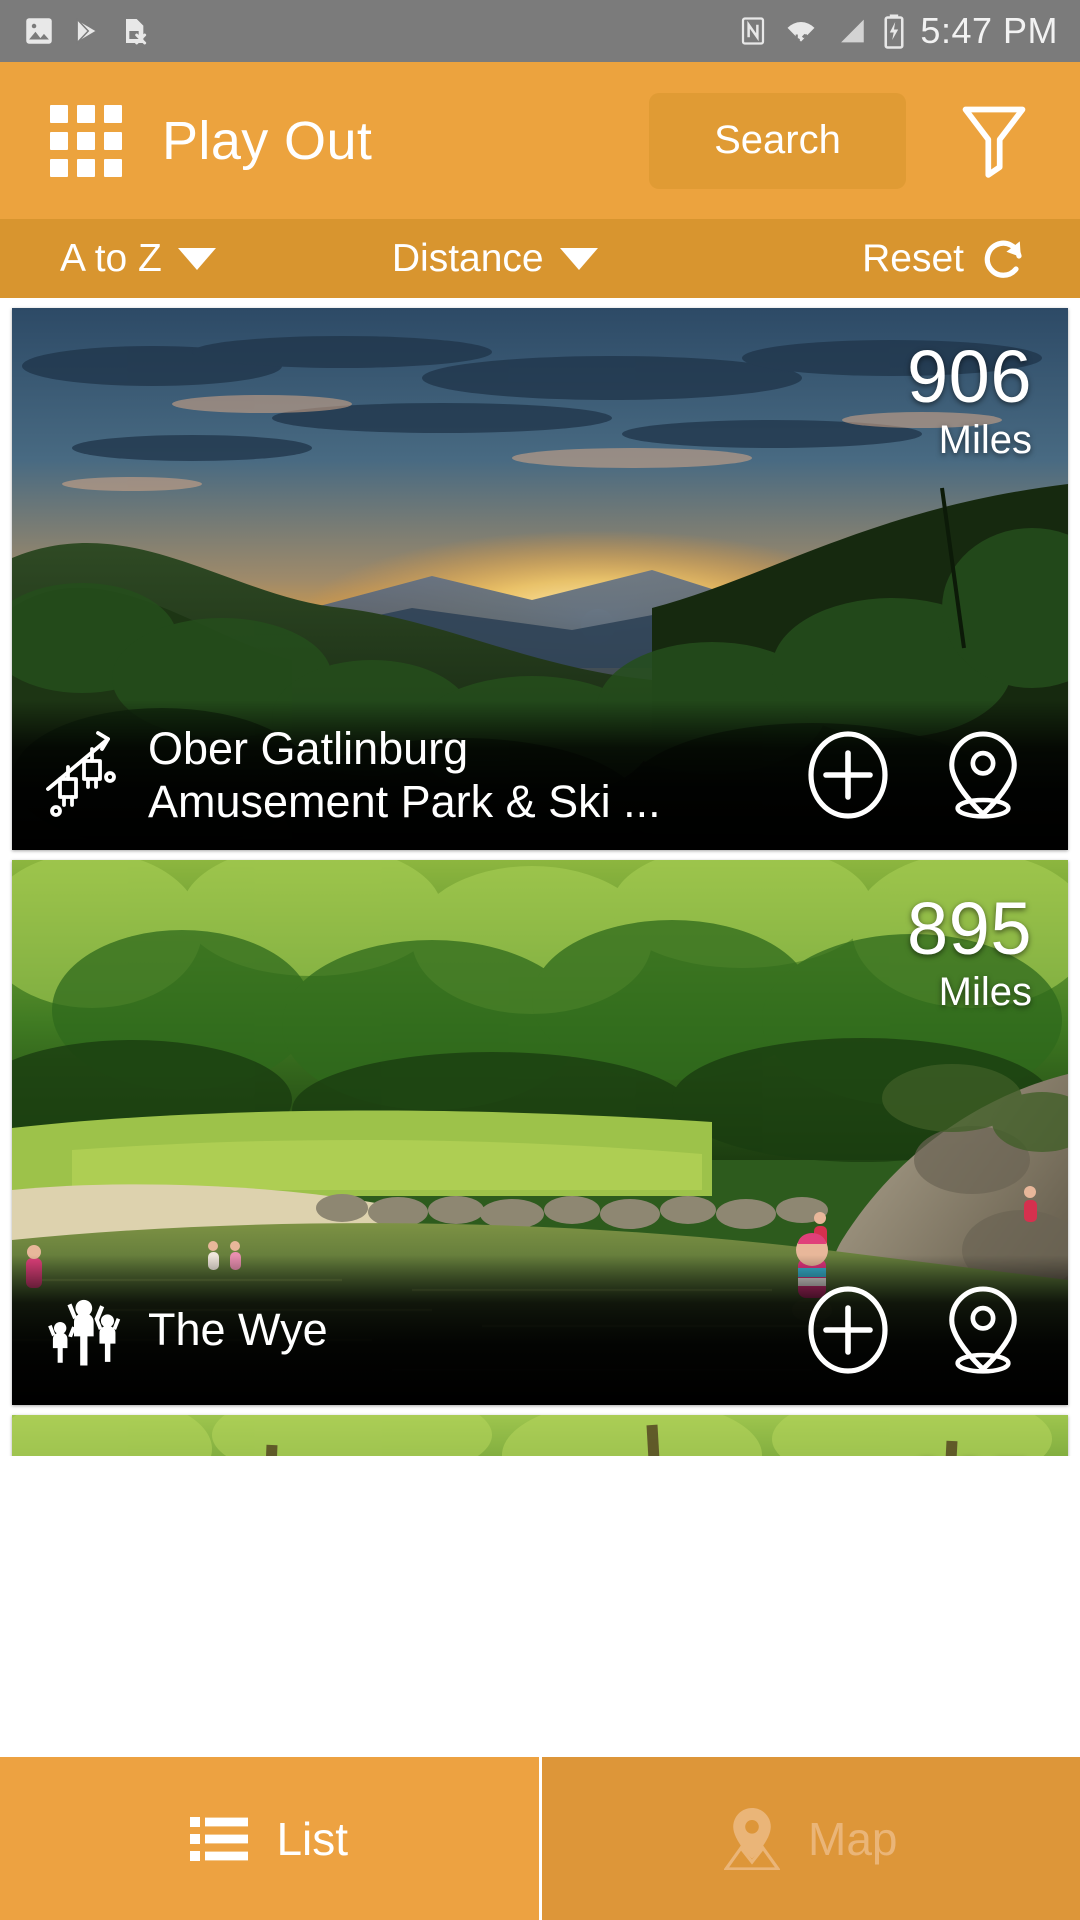 Image resolution: width=1080 pixels, height=1920 pixels. What do you see at coordinates (913, 258) in the screenshot?
I see `reset-label: Reset` at bounding box center [913, 258].